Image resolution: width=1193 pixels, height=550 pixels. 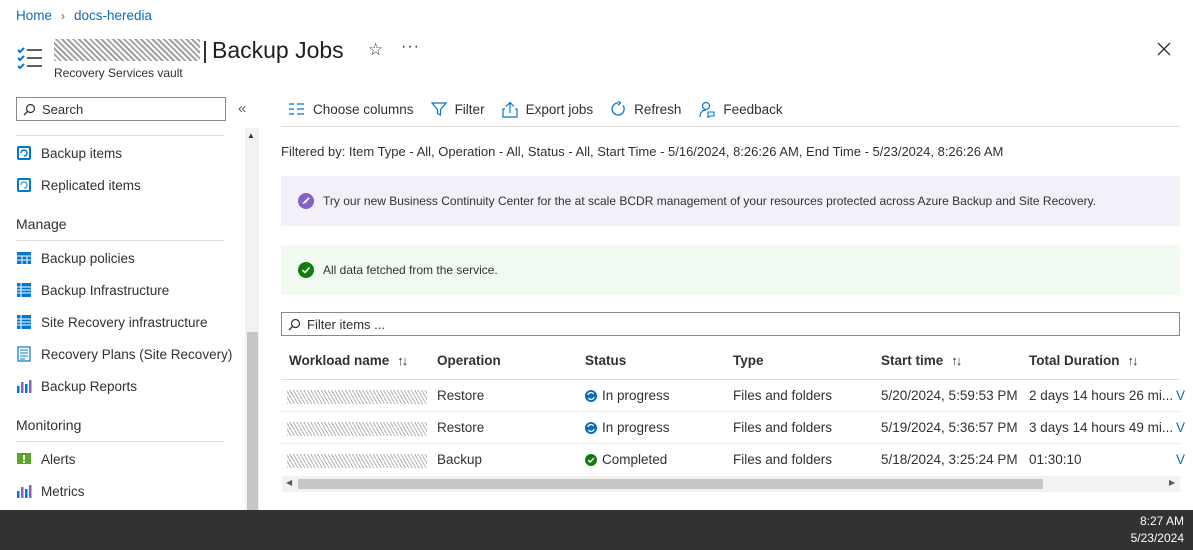 I want to click on status-text: In progress, so click(x=636, y=395).